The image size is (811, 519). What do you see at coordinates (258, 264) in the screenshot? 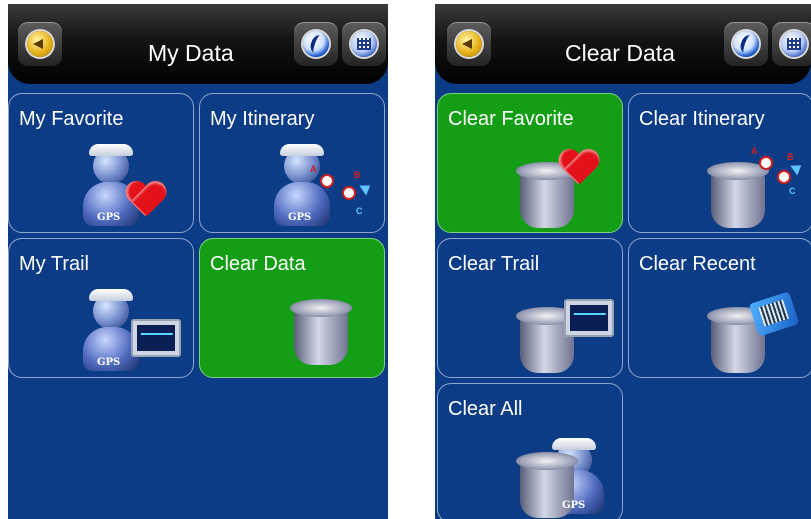
I see `tile-label: Clear Data` at bounding box center [258, 264].